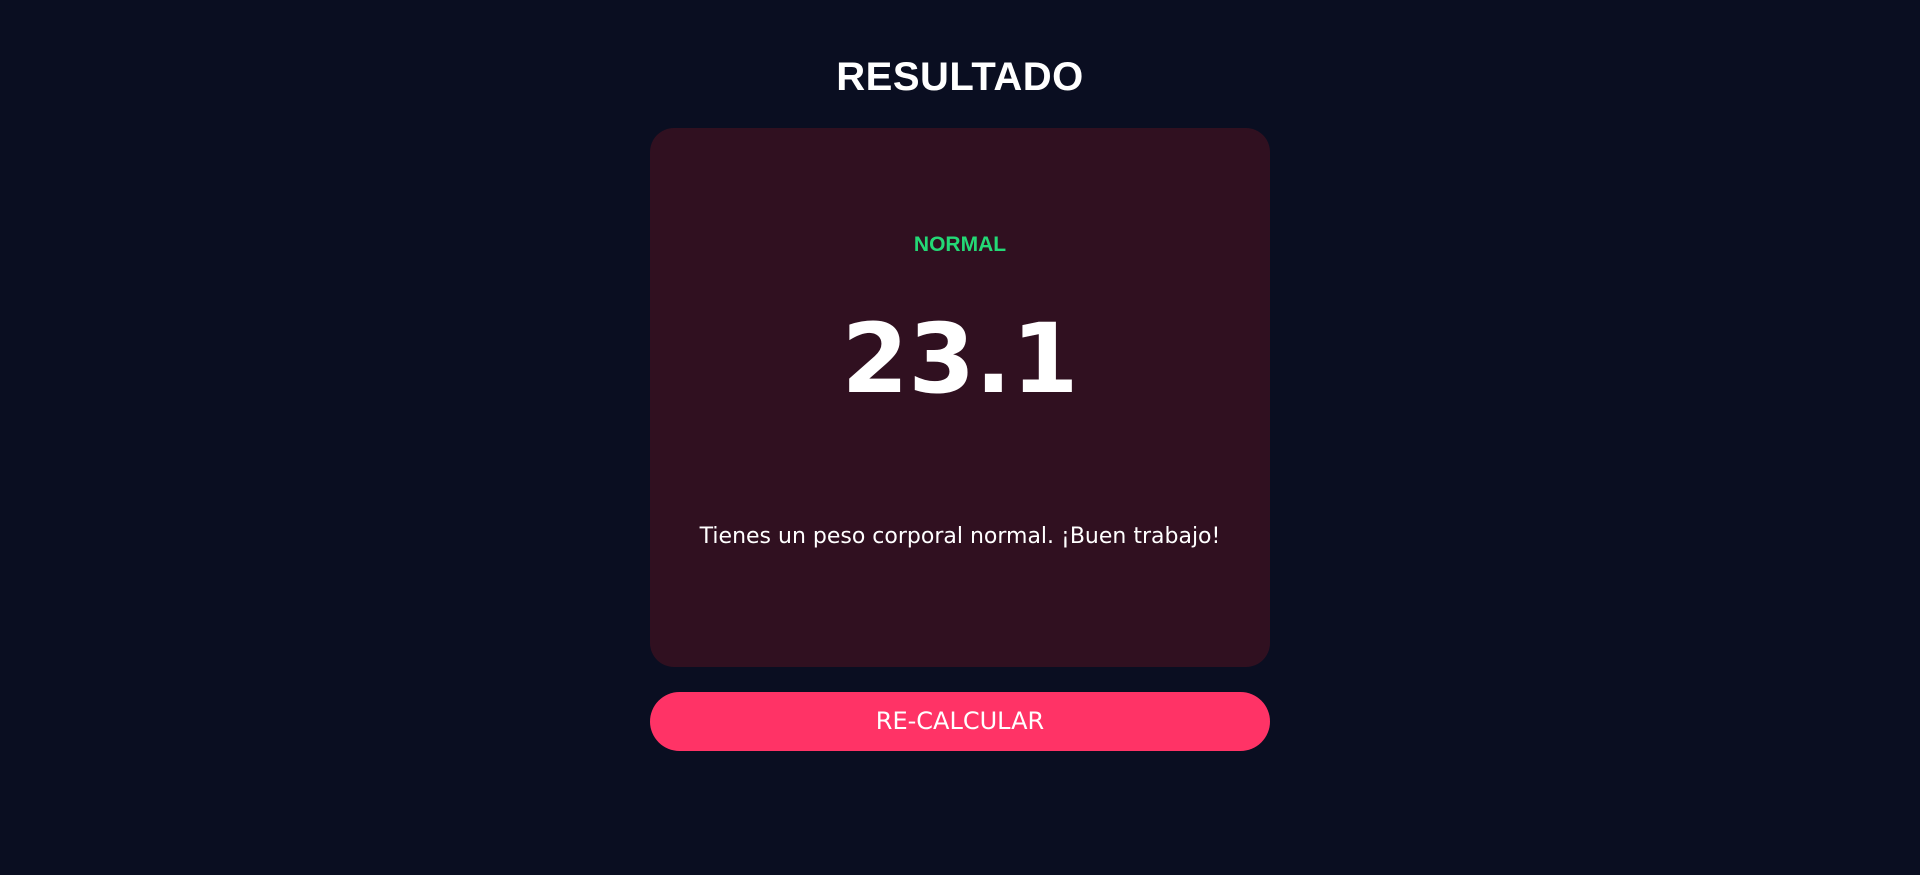 Image resolution: width=1920 pixels, height=875 pixels. What do you see at coordinates (960, 359) in the screenshot?
I see `bmi-value: 23.1` at bounding box center [960, 359].